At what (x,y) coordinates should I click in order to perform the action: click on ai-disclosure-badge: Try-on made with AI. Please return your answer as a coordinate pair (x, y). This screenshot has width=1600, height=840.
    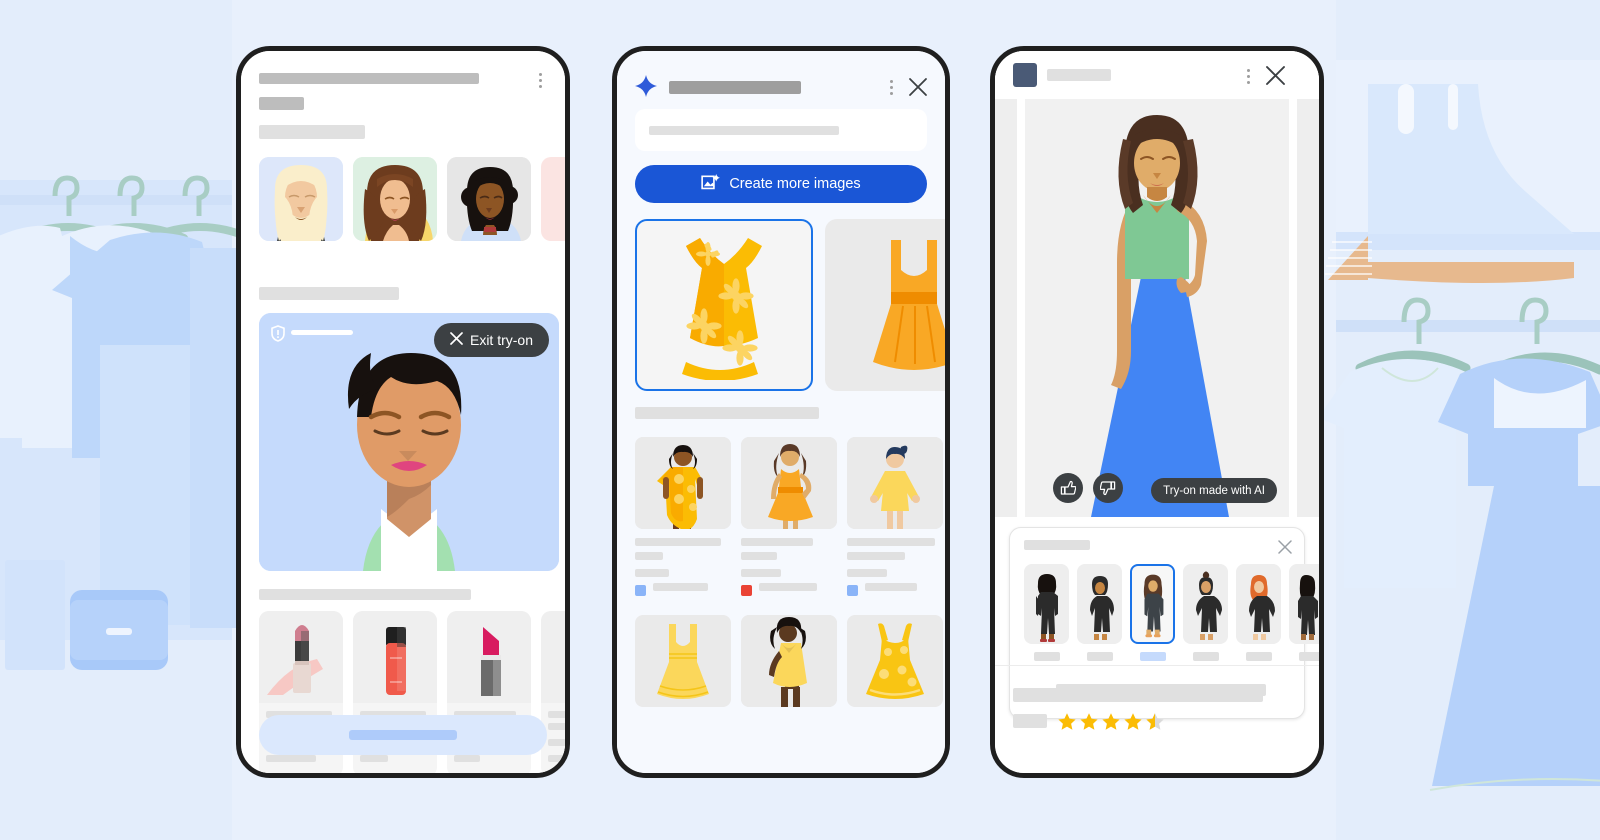
    Looking at the image, I should click on (1214, 490).